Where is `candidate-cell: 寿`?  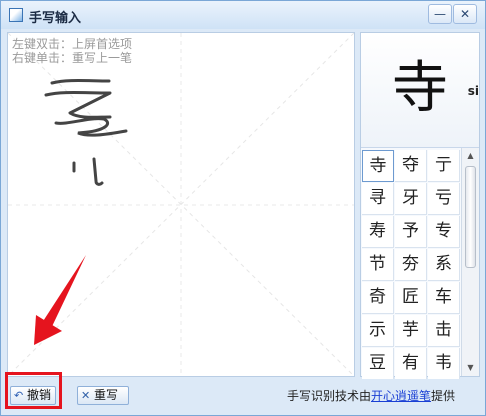
candidate-cell: 寿 is located at coordinates (378, 232).